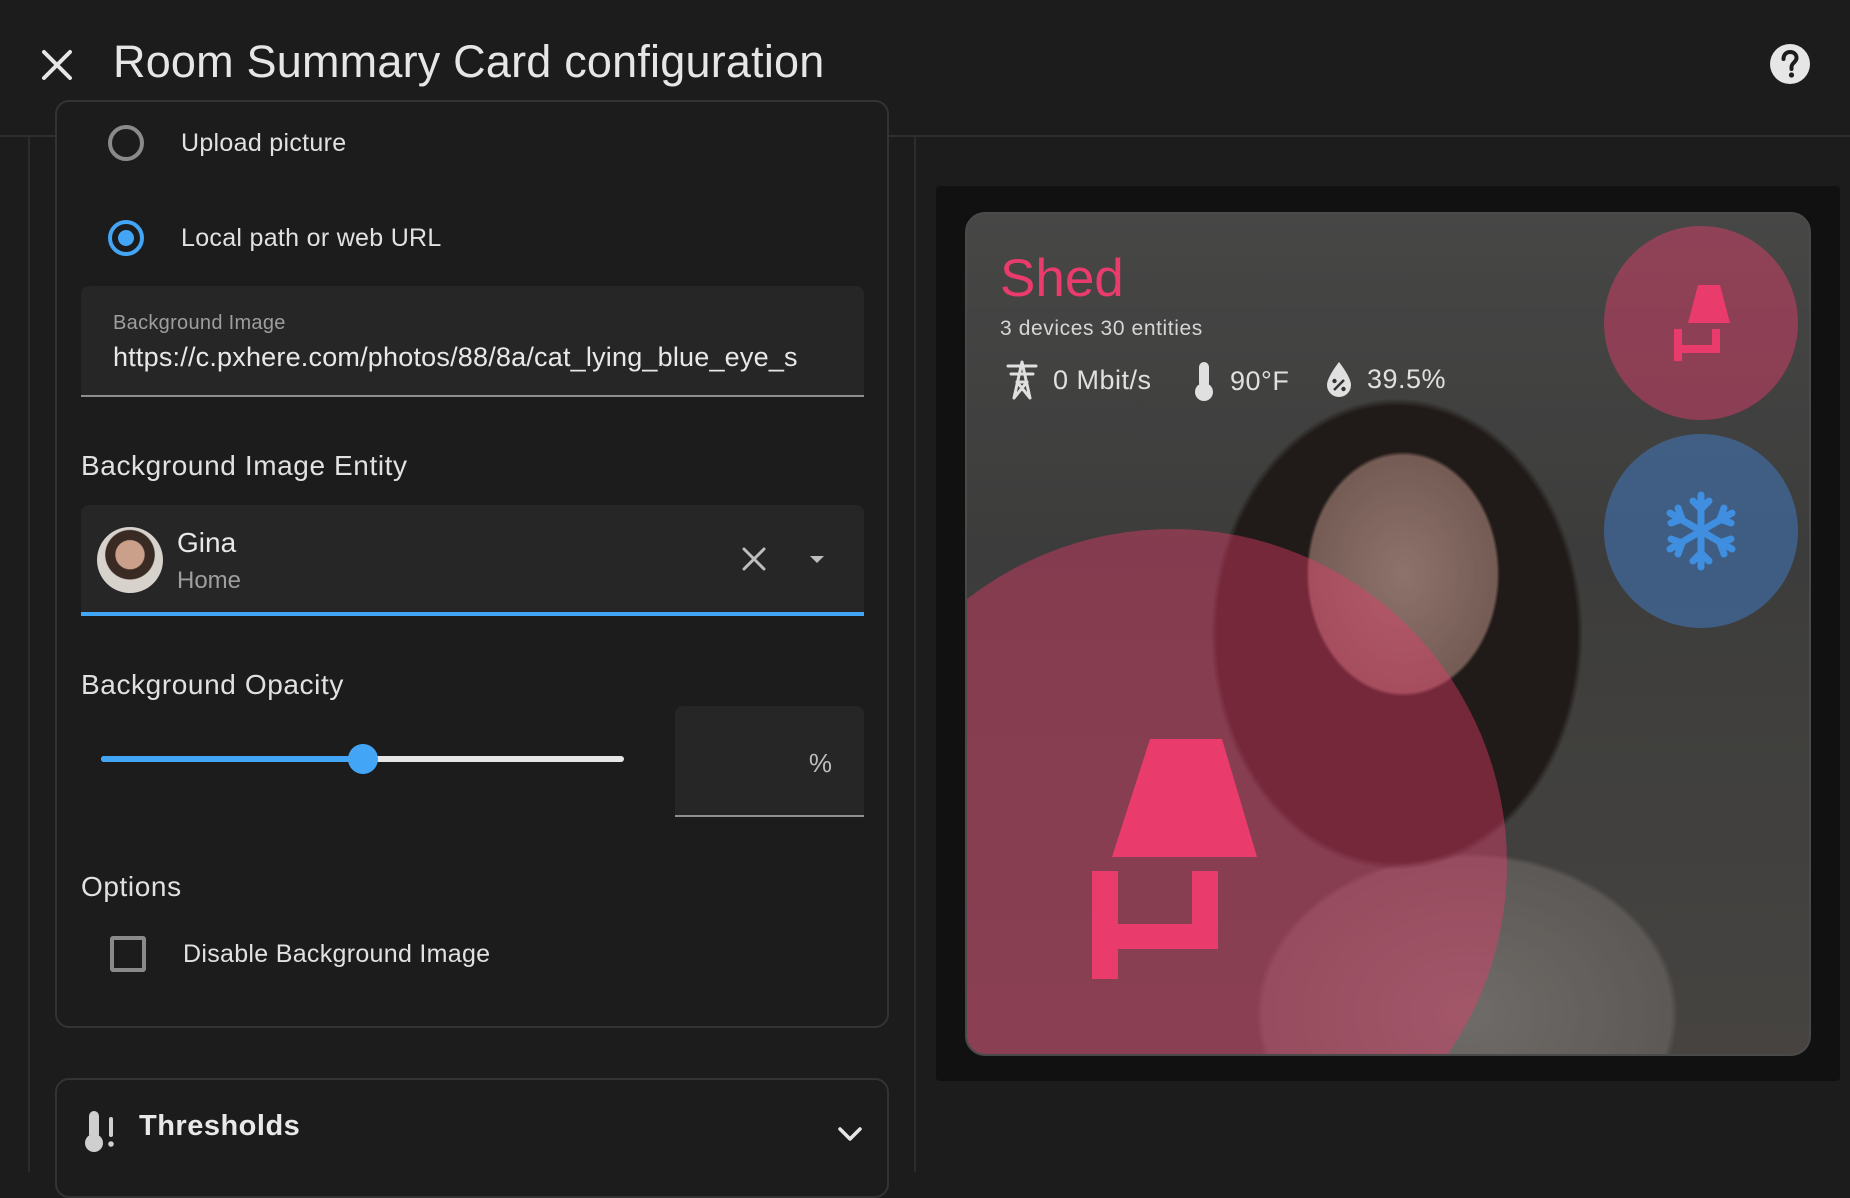 Image resolution: width=1850 pixels, height=1198 pixels. What do you see at coordinates (130, 560) in the screenshot?
I see `avatar` at bounding box center [130, 560].